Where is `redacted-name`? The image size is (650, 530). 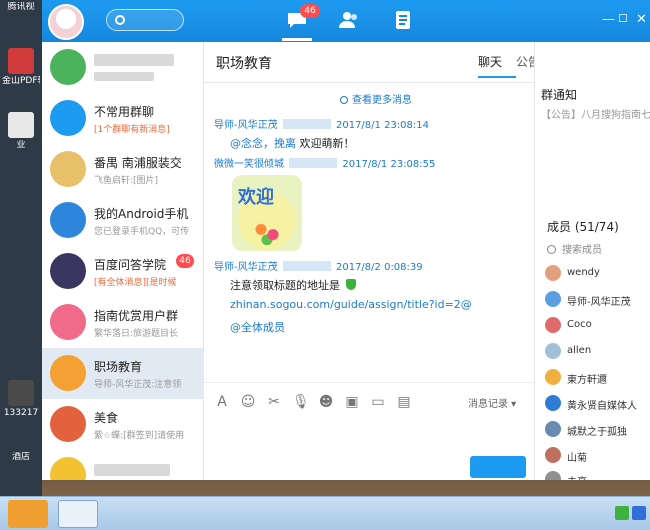 redacted-name is located at coordinates (134, 60).